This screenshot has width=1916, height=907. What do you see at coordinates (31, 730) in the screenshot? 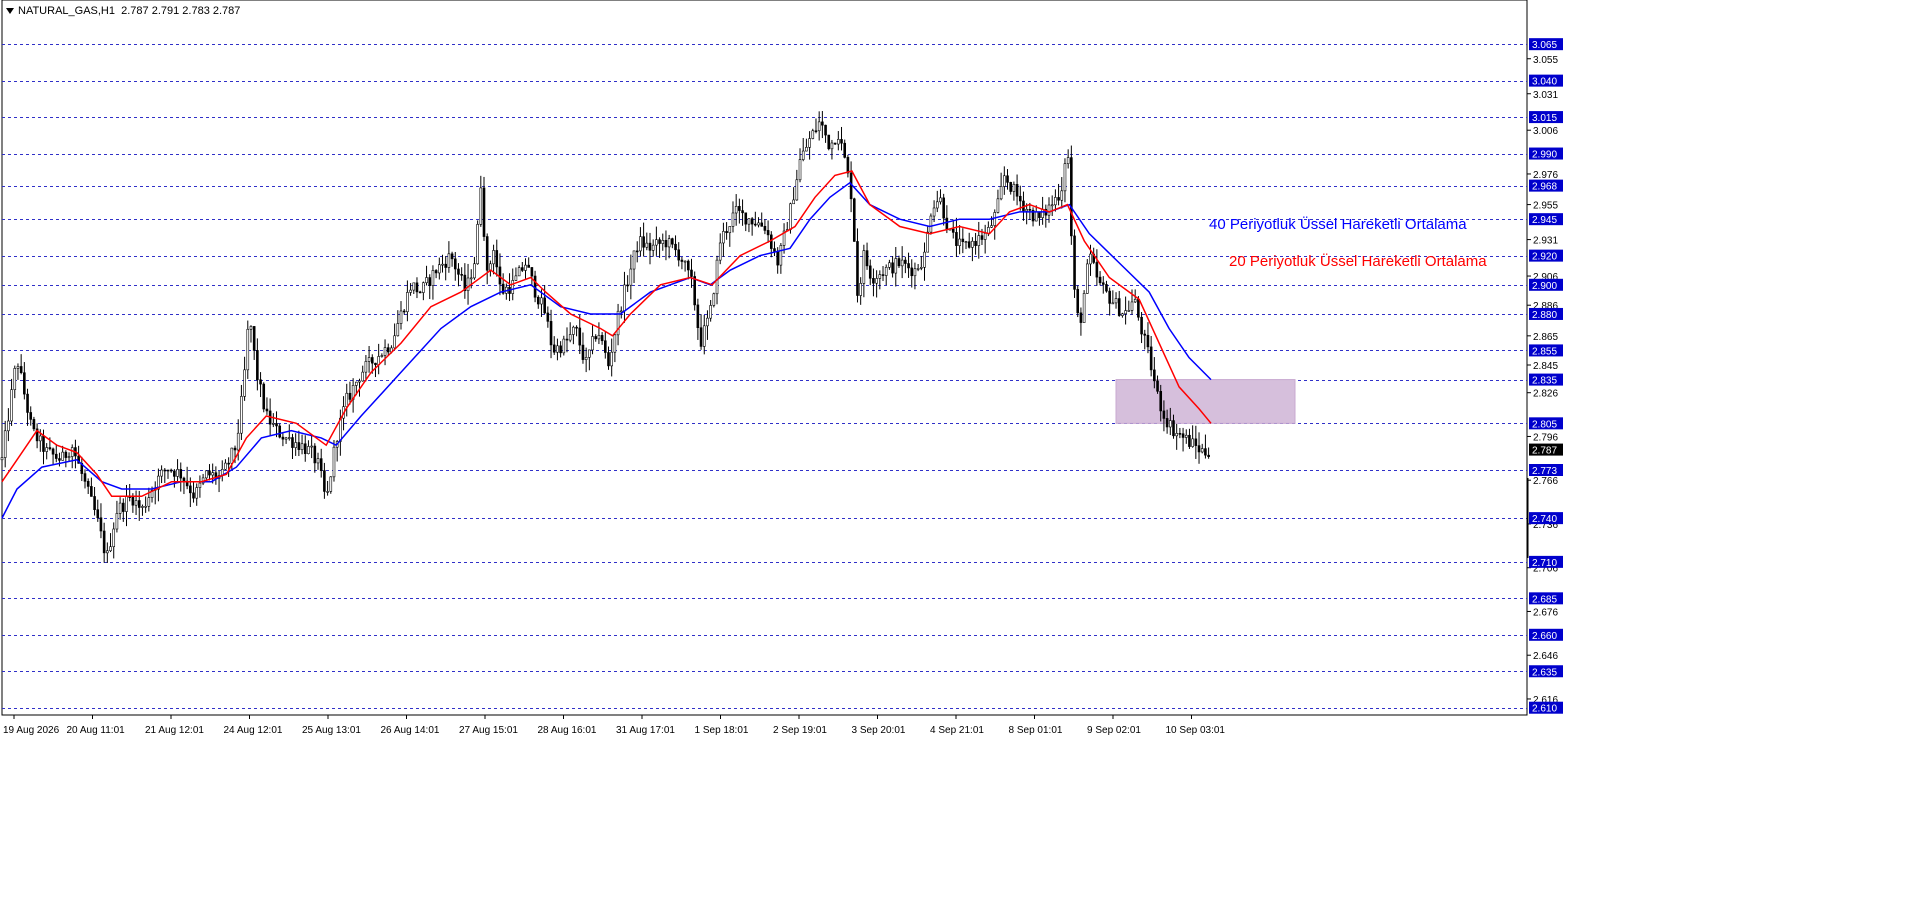
I see `x-tick-label: 19 Aug 2026` at bounding box center [31, 730].